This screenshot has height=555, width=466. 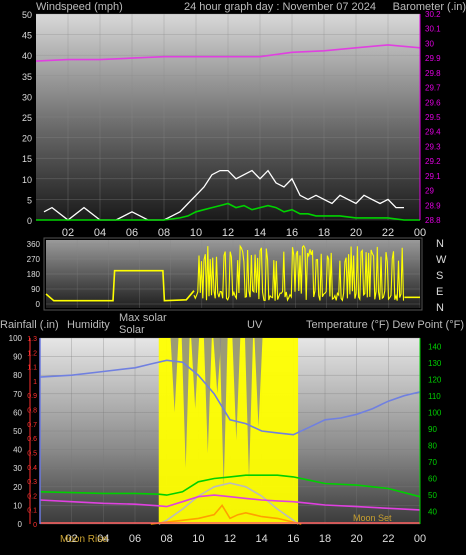 What do you see at coordinates (68, 233) in the screenshot?
I see `top-x-tick-label: 02` at bounding box center [68, 233].